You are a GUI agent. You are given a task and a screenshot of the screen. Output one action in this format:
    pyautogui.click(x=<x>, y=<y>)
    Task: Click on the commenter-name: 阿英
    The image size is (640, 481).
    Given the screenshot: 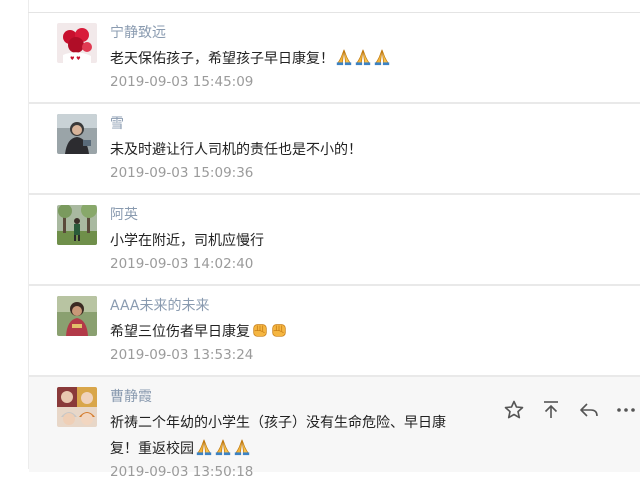 What is the action you would take?
    pyautogui.click(x=124, y=215)
    